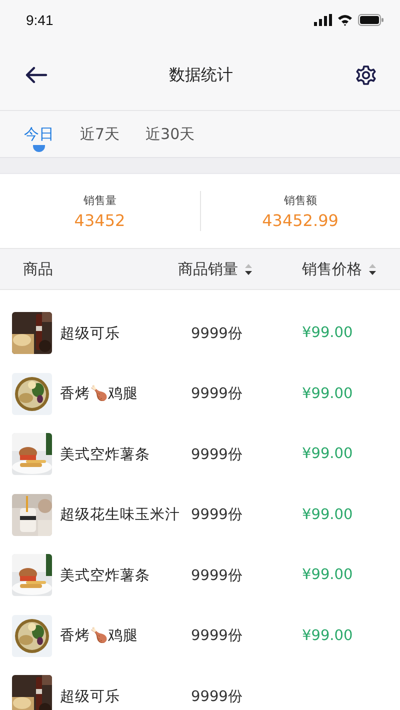 The width and height of the screenshot is (400, 710). What do you see at coordinates (332, 269) in the screenshot?
I see `column-header: 销售价格` at bounding box center [332, 269].